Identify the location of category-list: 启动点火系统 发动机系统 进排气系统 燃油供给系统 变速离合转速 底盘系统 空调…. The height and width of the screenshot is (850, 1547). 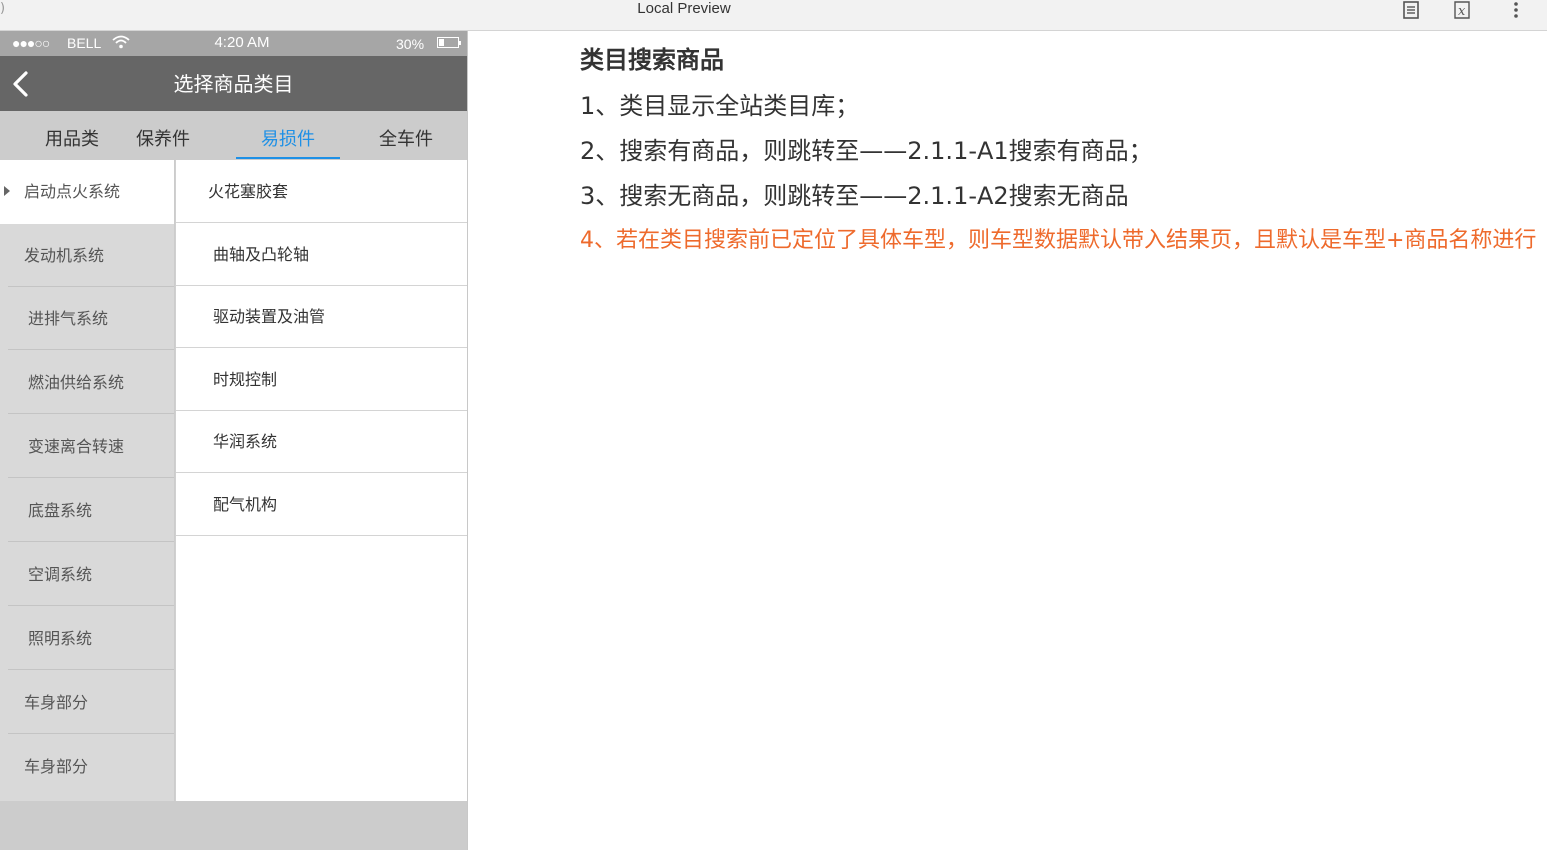
(87, 480).